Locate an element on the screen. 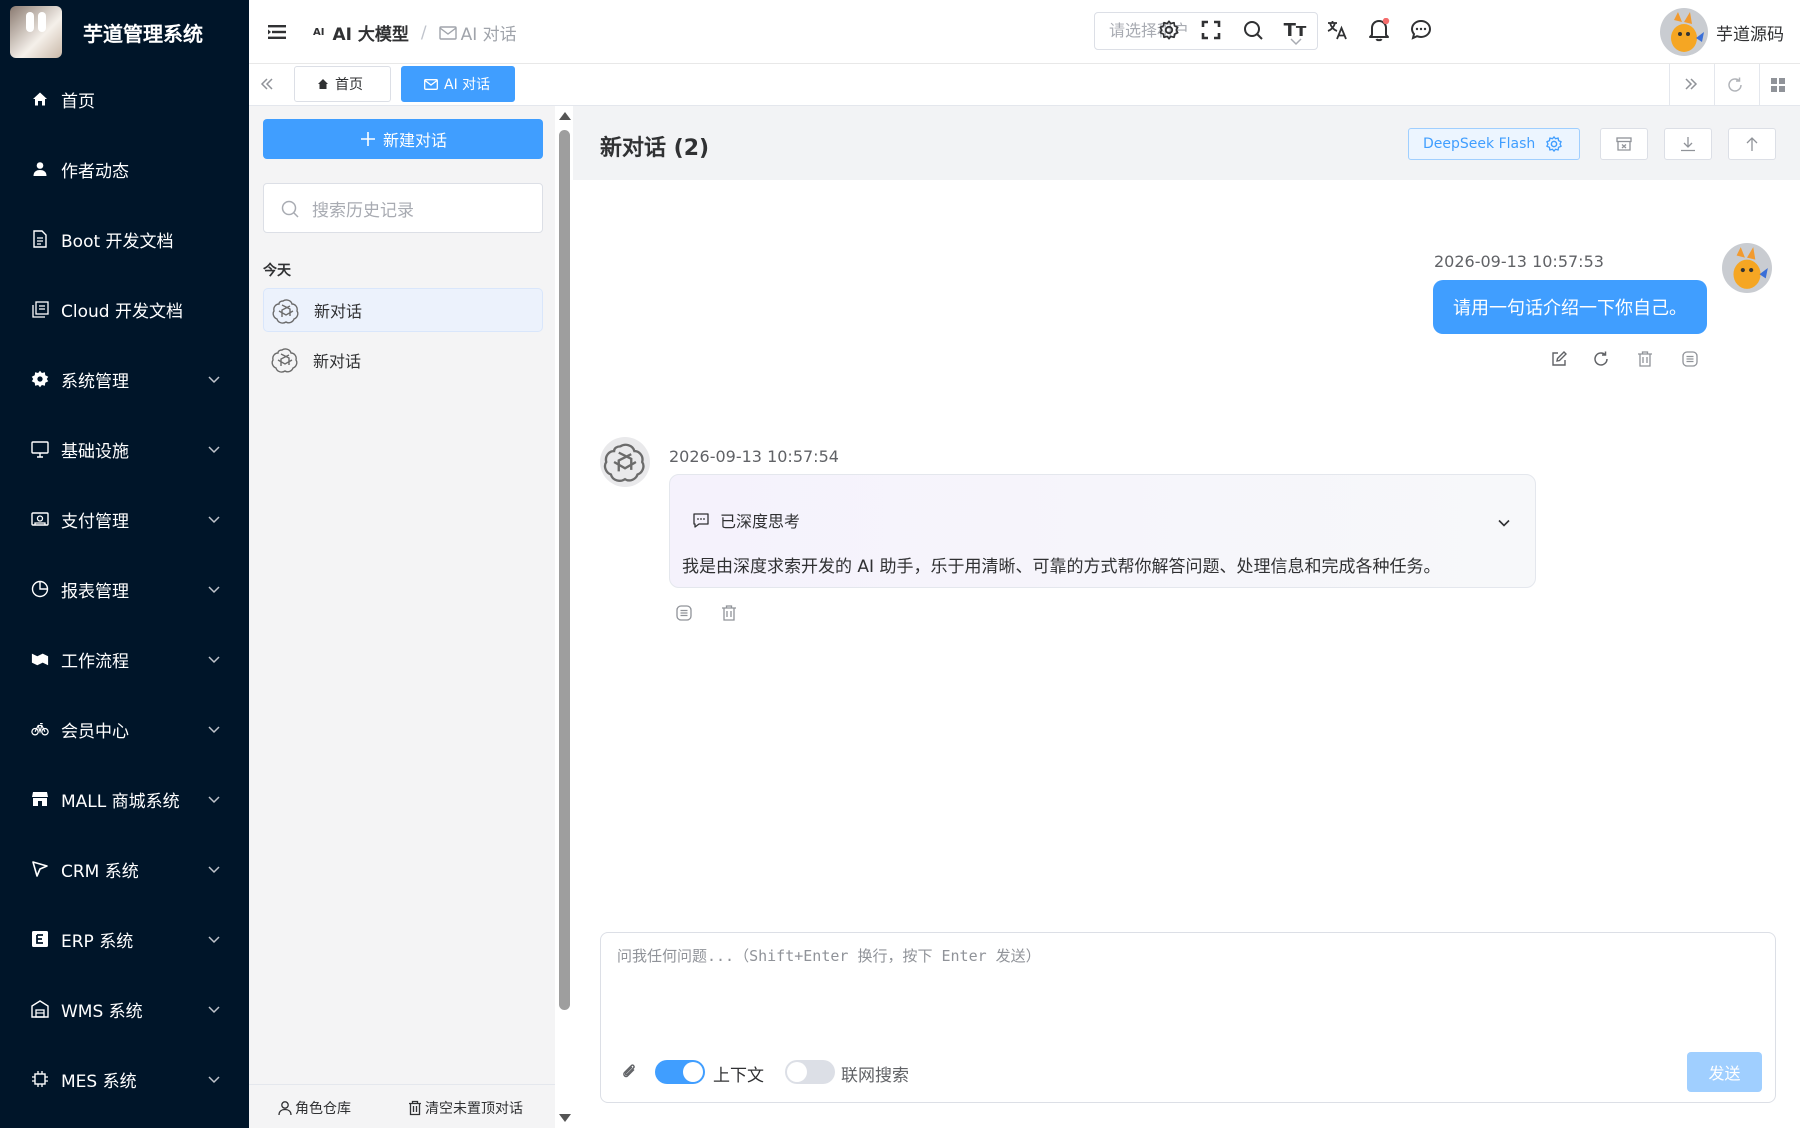 The height and width of the screenshot is (1128, 1800). notification-bell-icon is located at coordinates (1379, 30).